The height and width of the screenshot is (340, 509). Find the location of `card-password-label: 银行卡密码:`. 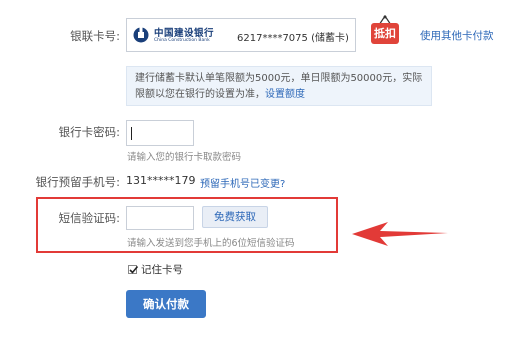

card-password-label: 银行卡密码: is located at coordinates (89, 132).